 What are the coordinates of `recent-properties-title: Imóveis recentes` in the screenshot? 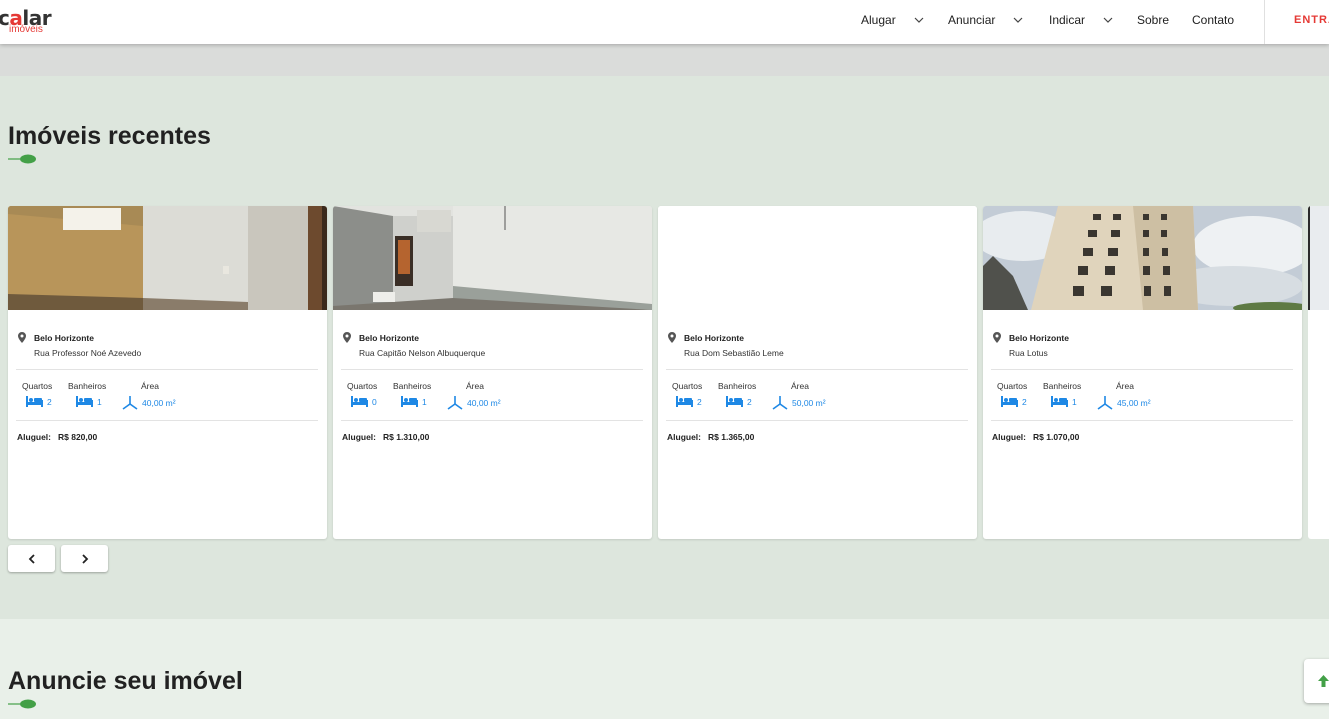 It's located at (109, 136).